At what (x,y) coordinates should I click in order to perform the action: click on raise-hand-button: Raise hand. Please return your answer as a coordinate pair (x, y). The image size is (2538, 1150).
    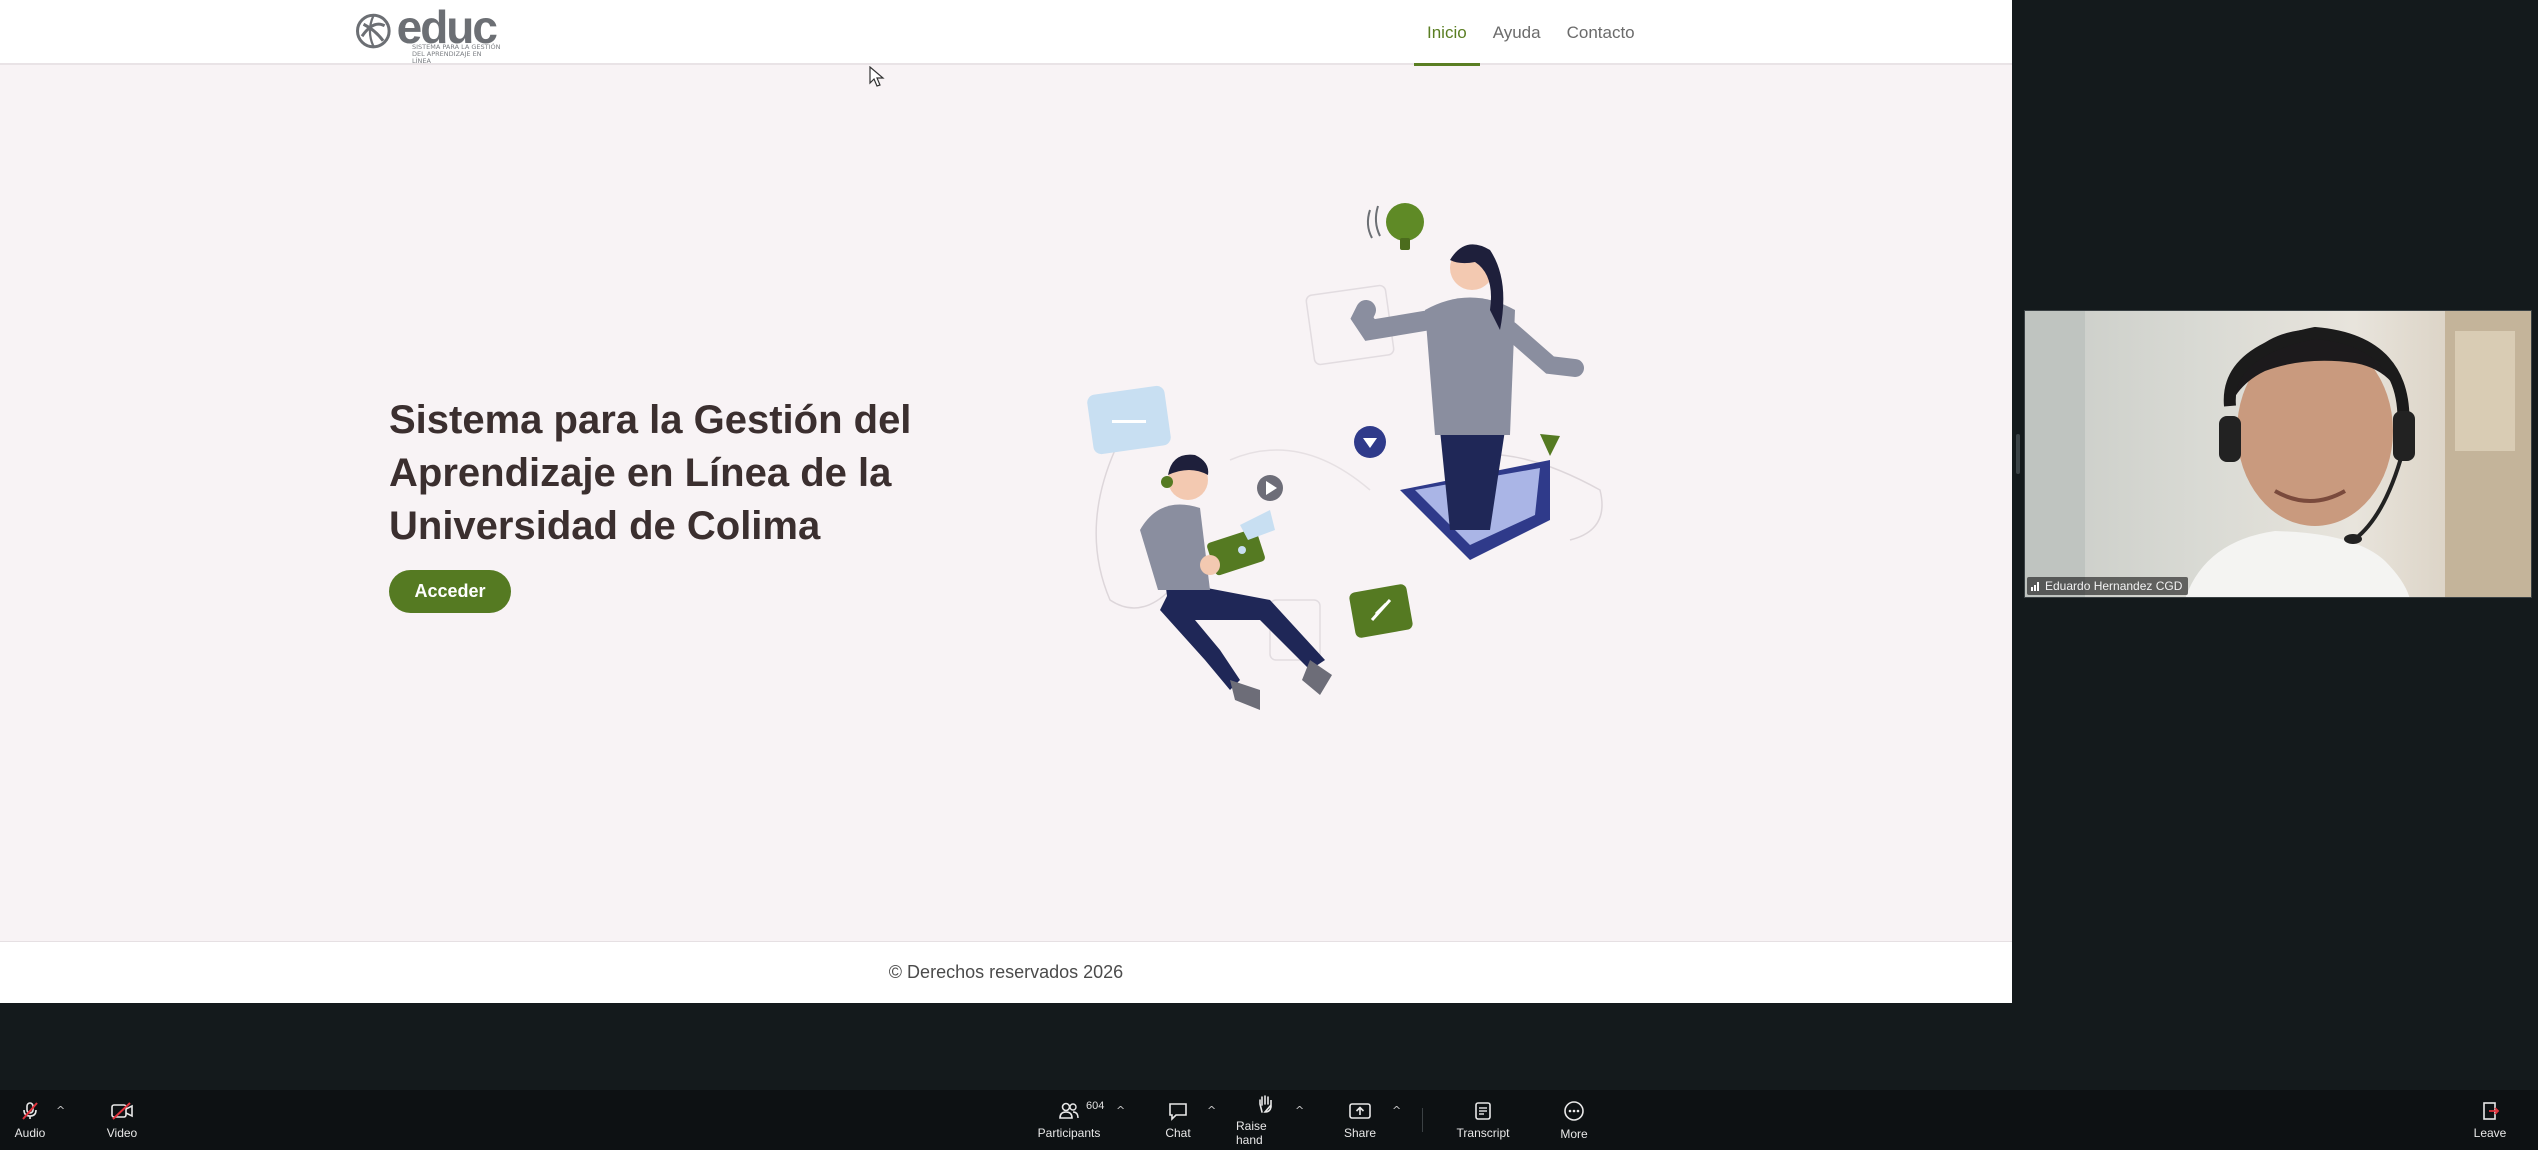
    Looking at the image, I should click on (1266, 1120).